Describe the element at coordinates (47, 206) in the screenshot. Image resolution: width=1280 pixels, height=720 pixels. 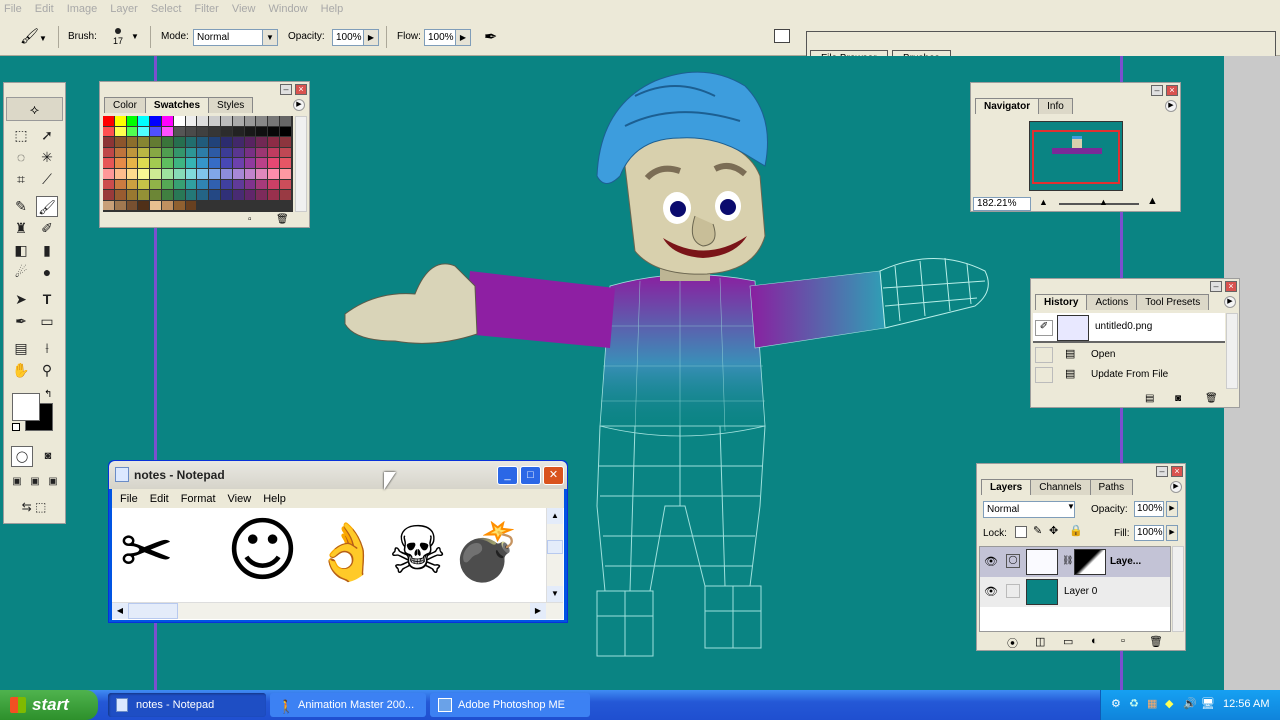
I see `brush-tool-icon: 🖌` at that location.